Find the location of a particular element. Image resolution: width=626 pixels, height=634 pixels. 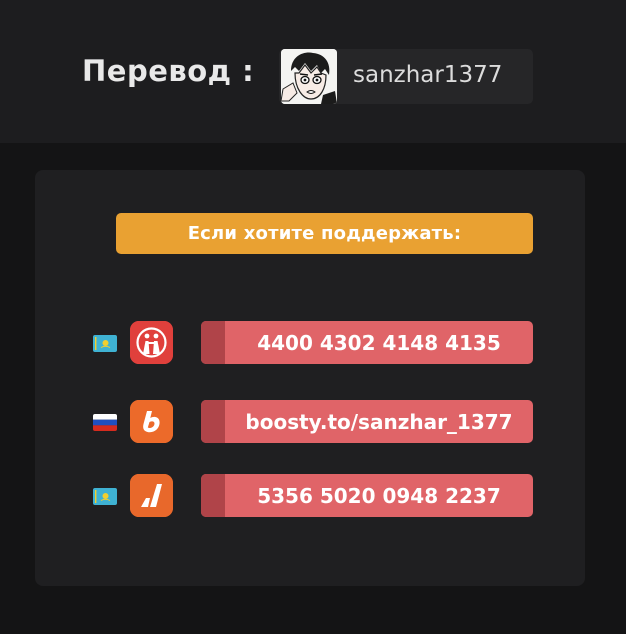

kaspi-icon is located at coordinates (151, 342).